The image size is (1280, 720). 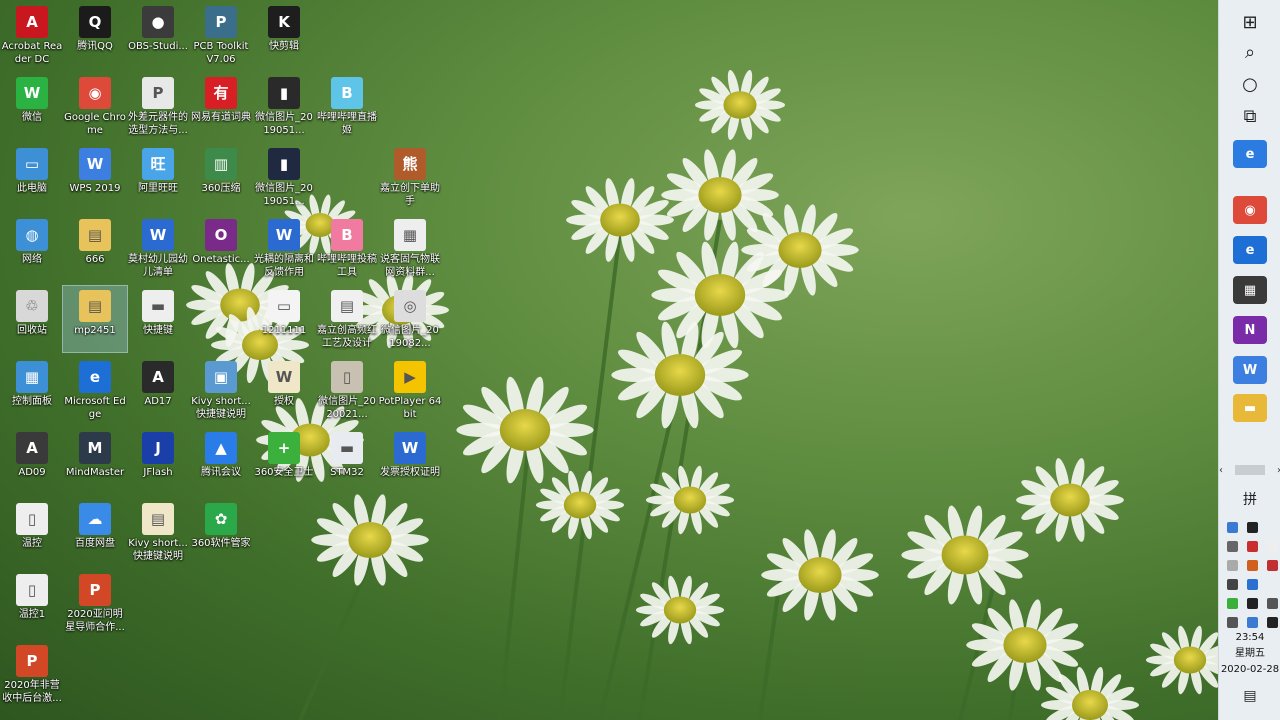 I want to click on desktop-icon: J JFlash, so click(x=158, y=461).